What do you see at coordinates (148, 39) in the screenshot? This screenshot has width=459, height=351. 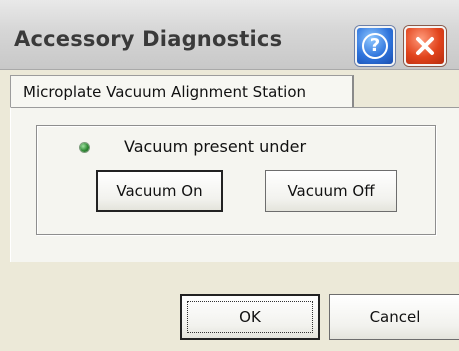 I see `window-title: Accessory Diagnostics` at bounding box center [148, 39].